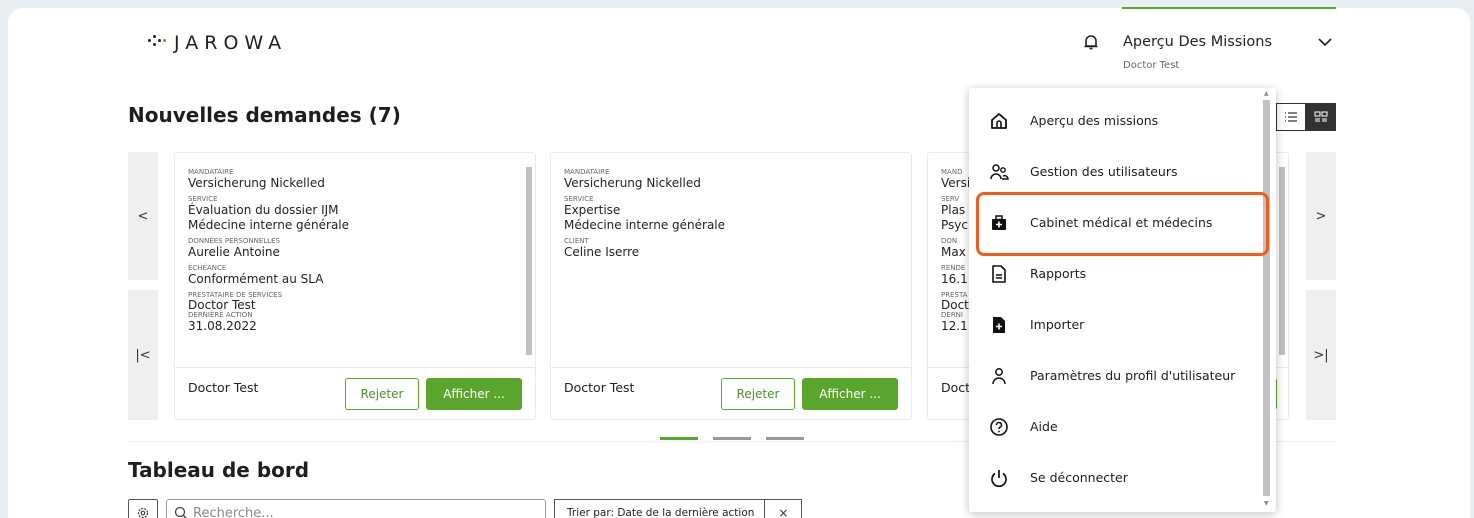 Image resolution: width=1474 pixels, height=518 pixels. What do you see at coordinates (222, 305) in the screenshot?
I see `field-value: Doctor Test` at bounding box center [222, 305].